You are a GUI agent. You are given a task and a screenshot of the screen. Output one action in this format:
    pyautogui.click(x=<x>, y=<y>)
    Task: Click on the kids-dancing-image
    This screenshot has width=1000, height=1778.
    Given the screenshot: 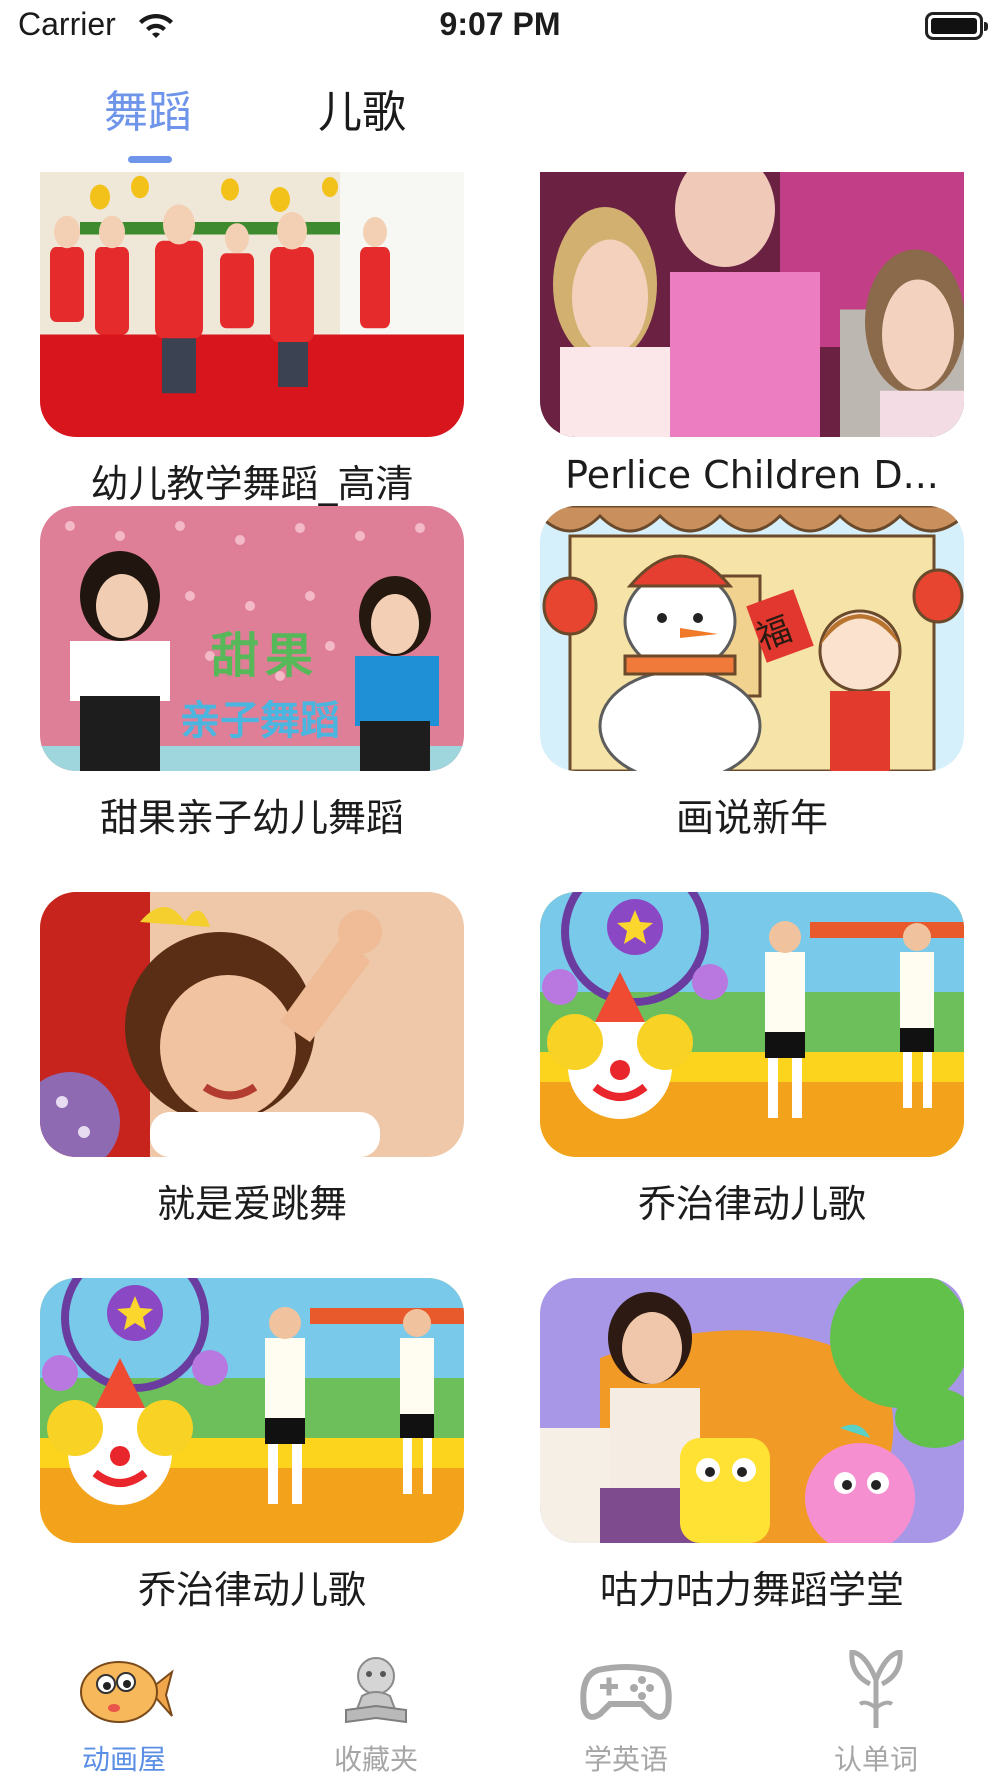 What is the action you would take?
    pyautogui.click(x=252, y=304)
    